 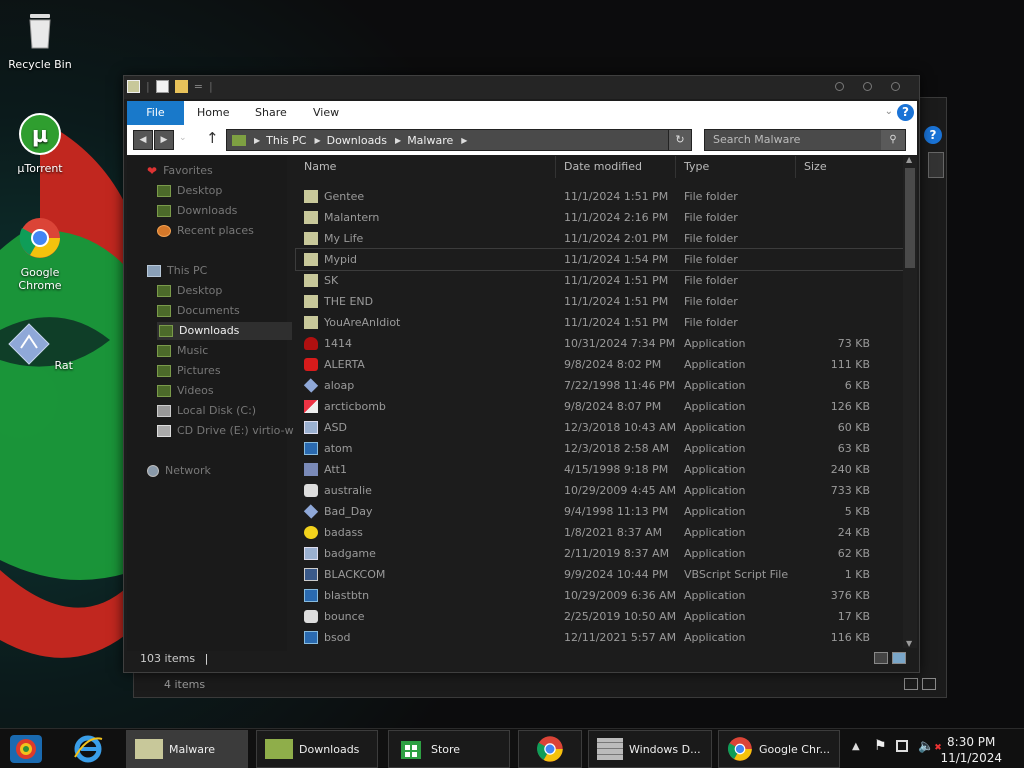 What do you see at coordinates (26, 749) in the screenshot?
I see `start-button` at bounding box center [26, 749].